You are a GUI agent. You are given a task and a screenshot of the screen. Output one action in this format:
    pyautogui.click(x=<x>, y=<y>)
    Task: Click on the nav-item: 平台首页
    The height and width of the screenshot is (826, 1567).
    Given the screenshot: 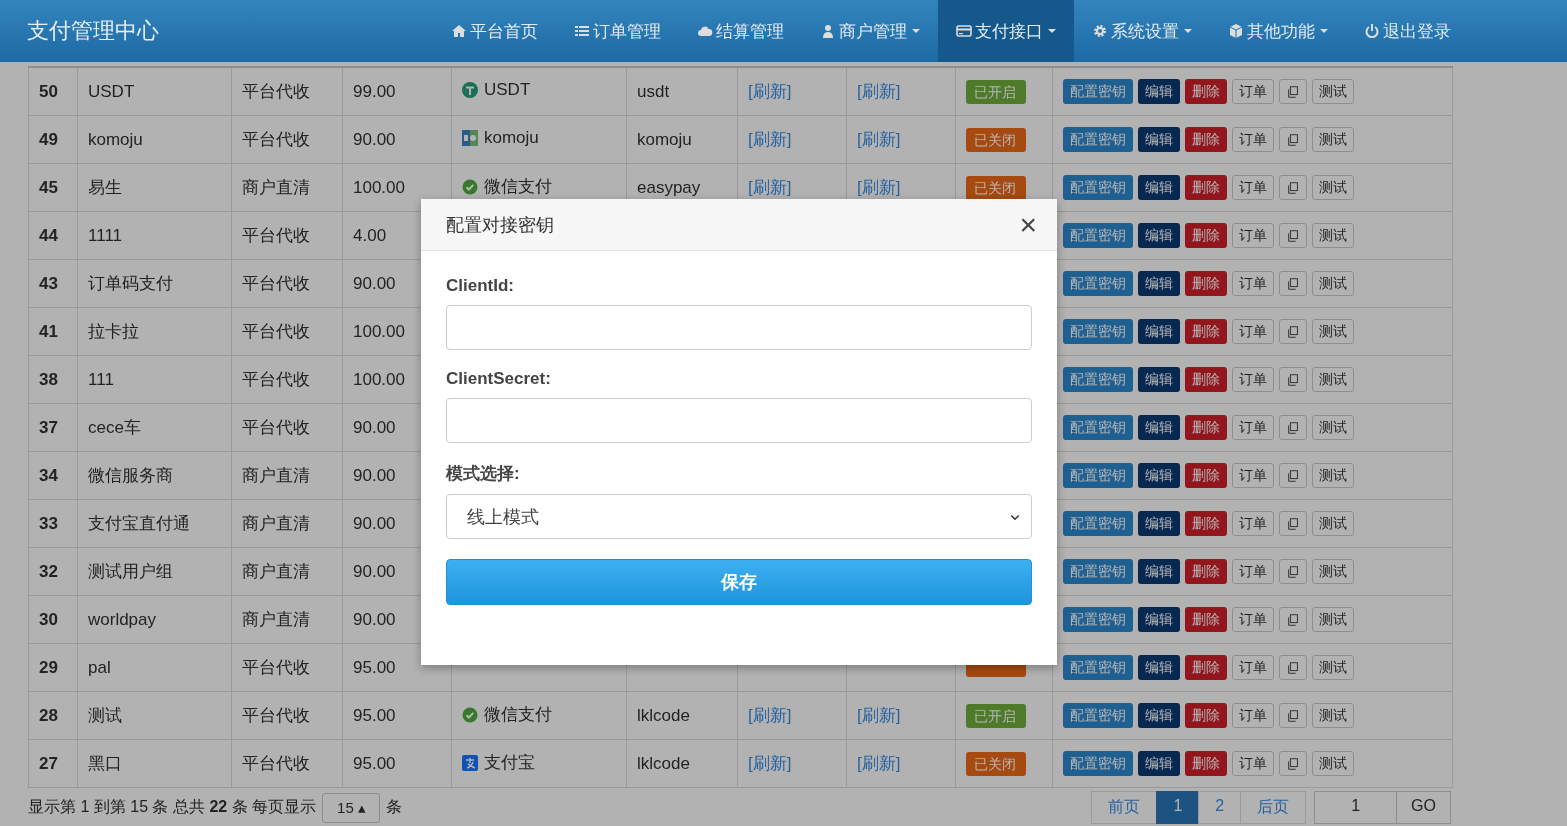 What is the action you would take?
    pyautogui.click(x=494, y=31)
    